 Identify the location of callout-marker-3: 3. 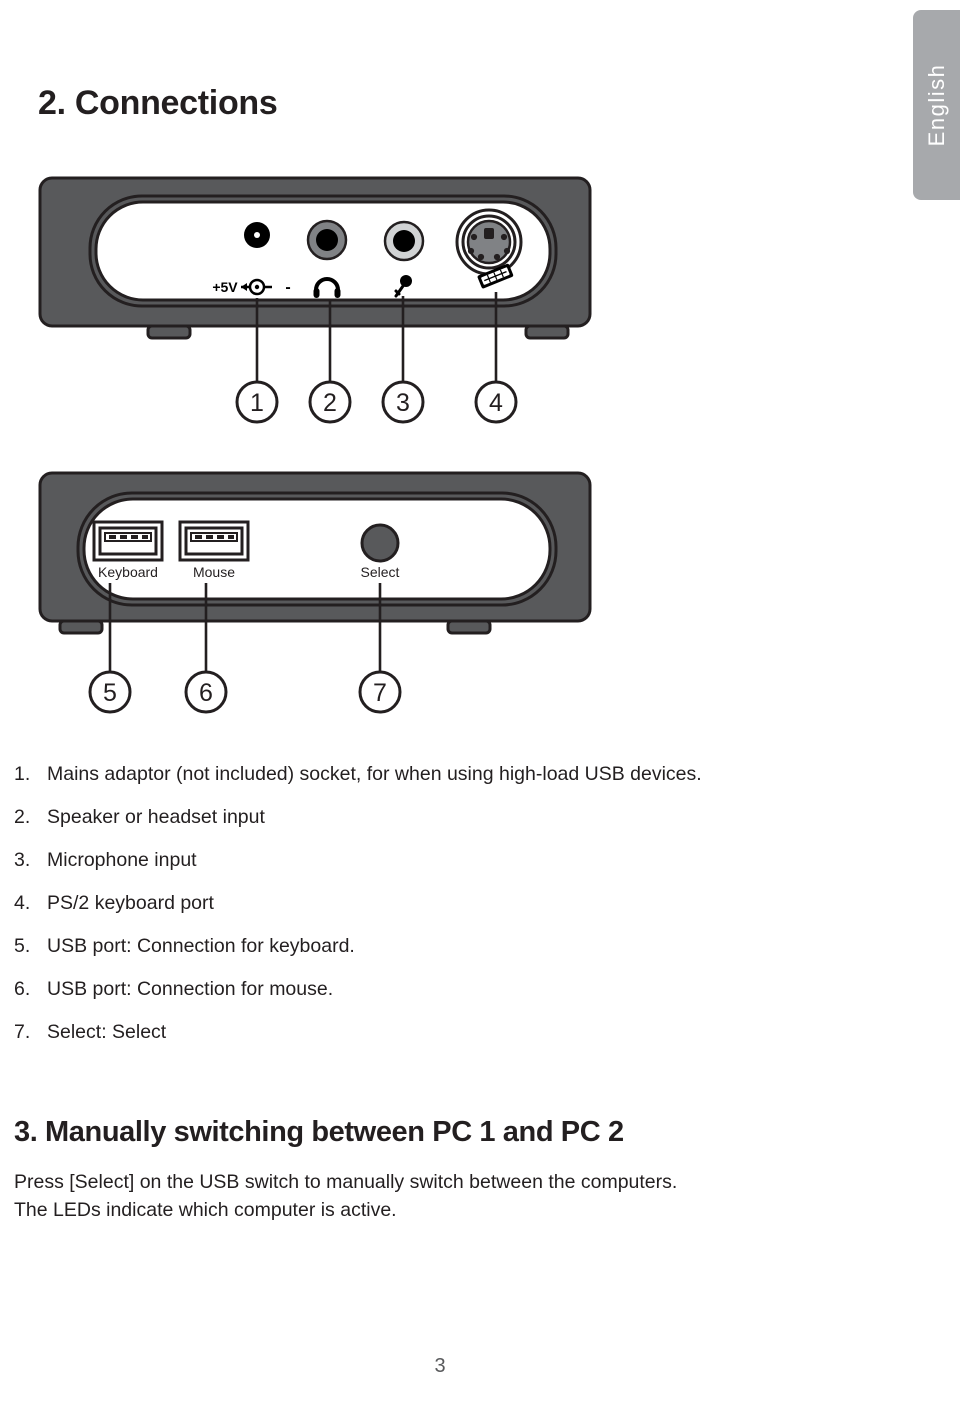
(403, 402).